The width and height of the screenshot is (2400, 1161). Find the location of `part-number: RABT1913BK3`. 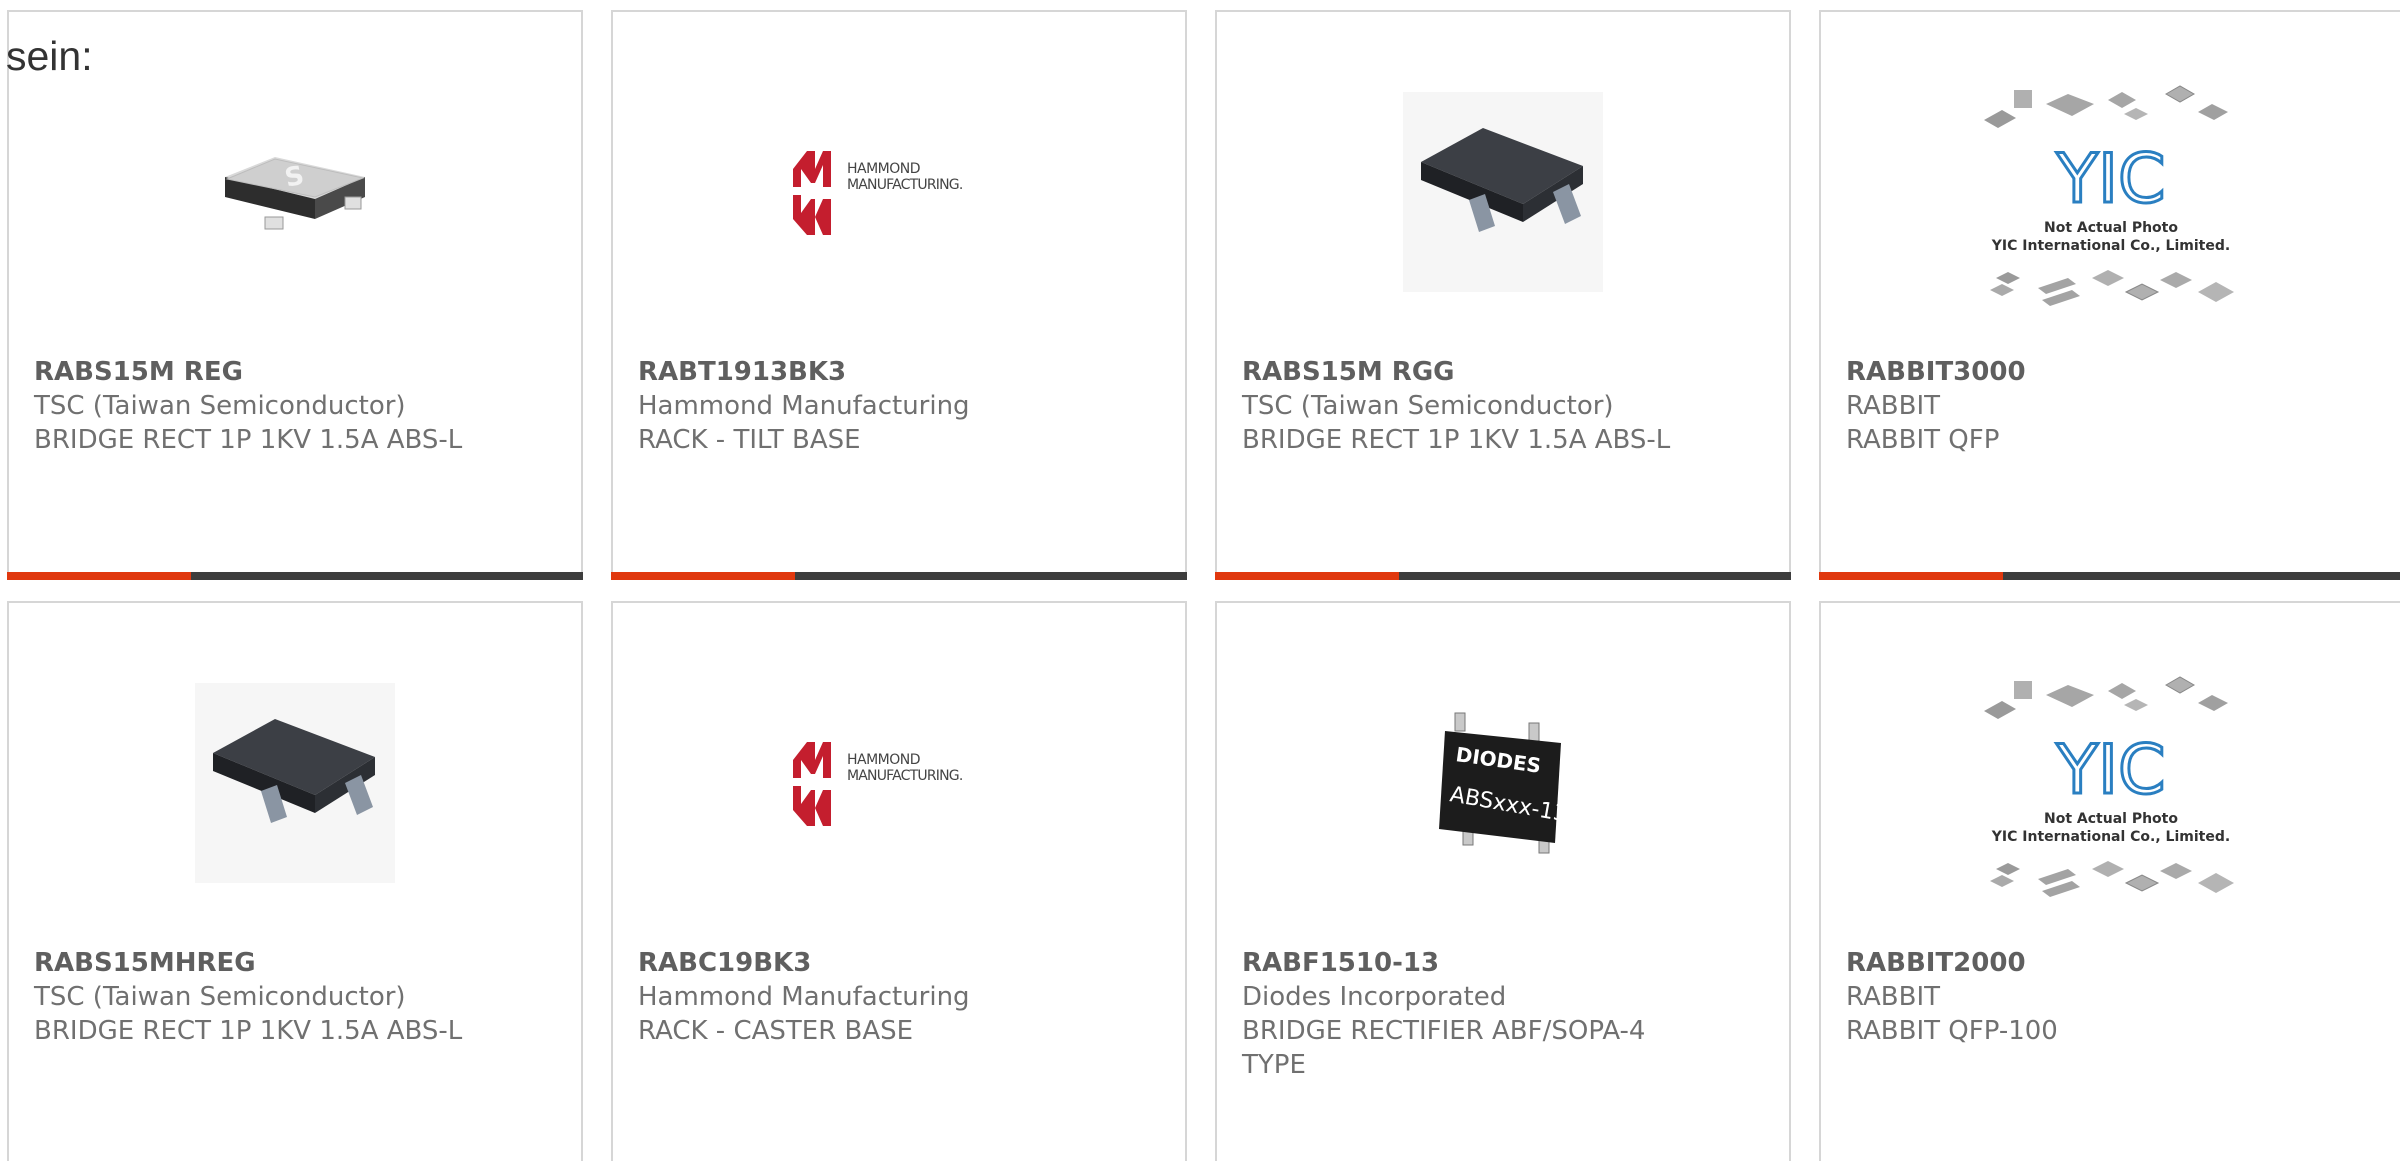

part-number: RABT1913BK3 is located at coordinates (901, 372).